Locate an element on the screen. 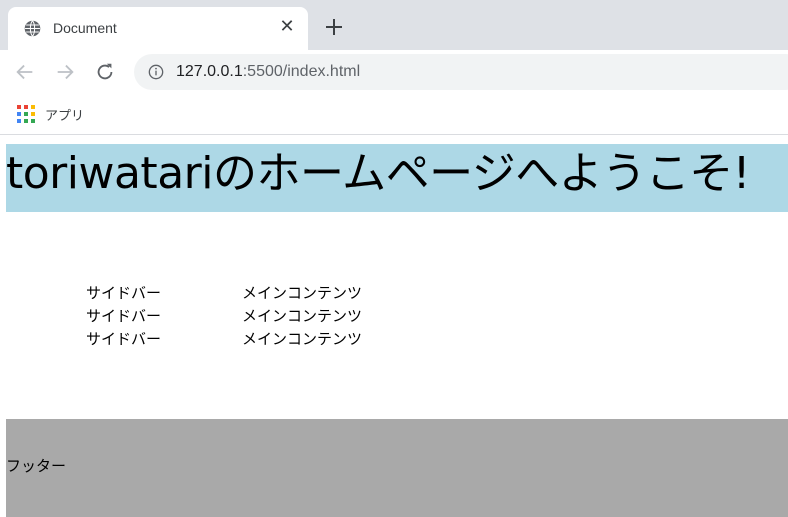 This screenshot has width=788, height=517. apps-grid-icon is located at coordinates (26, 114).